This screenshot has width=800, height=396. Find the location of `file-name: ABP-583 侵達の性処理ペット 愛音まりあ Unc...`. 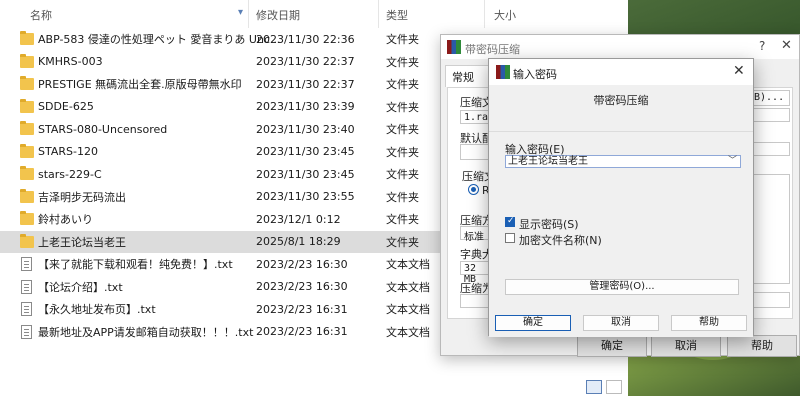

file-name: ABP-583 侵達の性処理ペット 愛音まりあ Unc... is located at coordinates (159, 40).